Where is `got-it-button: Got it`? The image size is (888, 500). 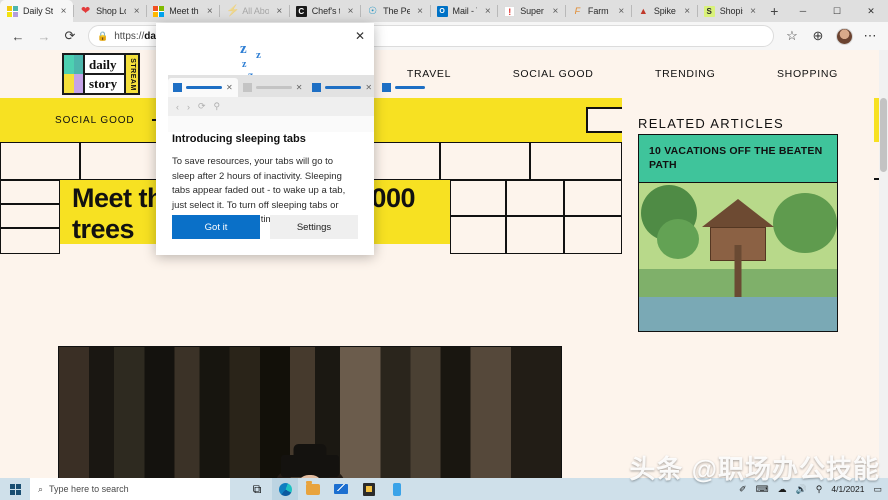 got-it-button: Got it is located at coordinates (216, 227).